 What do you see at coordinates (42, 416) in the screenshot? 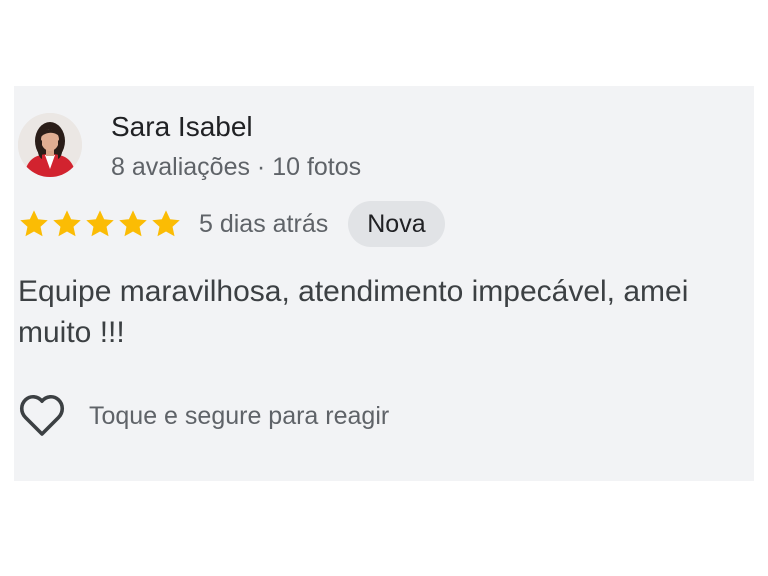
I see `heart-outline-icon` at bounding box center [42, 416].